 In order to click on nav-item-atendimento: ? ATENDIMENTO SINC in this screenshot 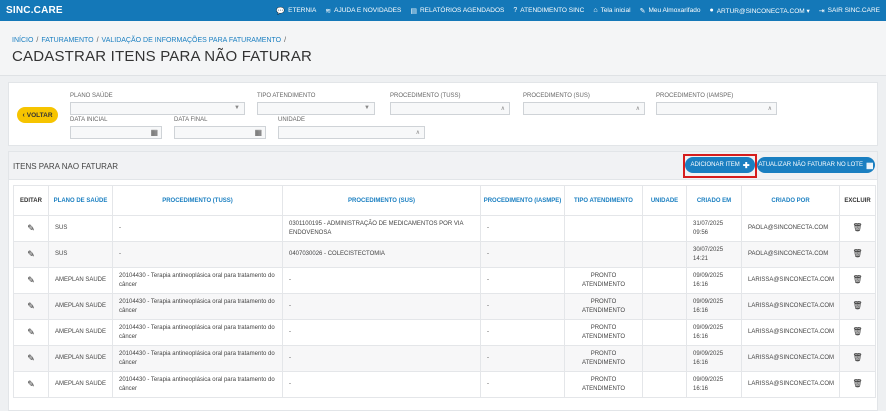, I will do `click(548, 10)`.